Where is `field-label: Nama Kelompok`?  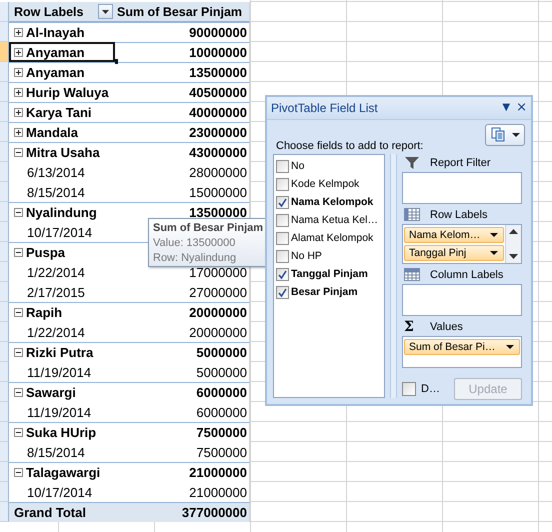
field-label: Nama Kelompok is located at coordinates (332, 202).